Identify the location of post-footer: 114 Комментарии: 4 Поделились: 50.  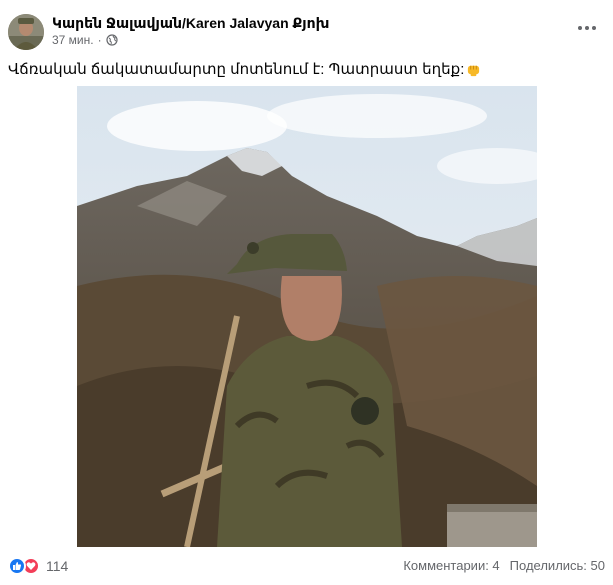
(306, 566).